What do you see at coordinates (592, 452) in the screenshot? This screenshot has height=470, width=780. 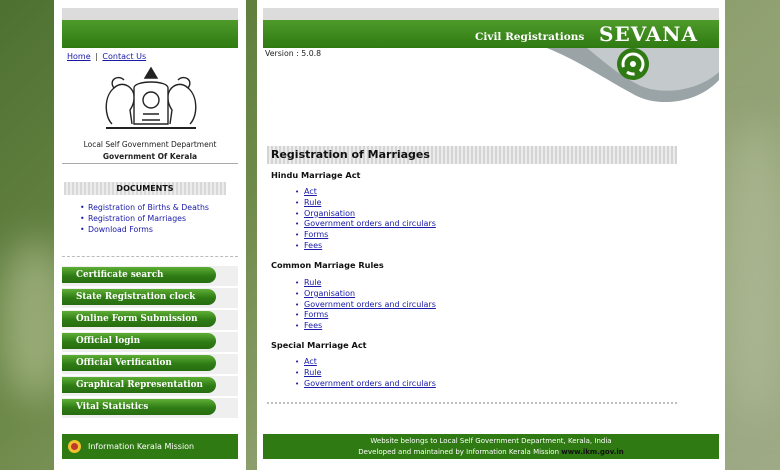 I see `footer-site-link: www.ikm.gov.in` at bounding box center [592, 452].